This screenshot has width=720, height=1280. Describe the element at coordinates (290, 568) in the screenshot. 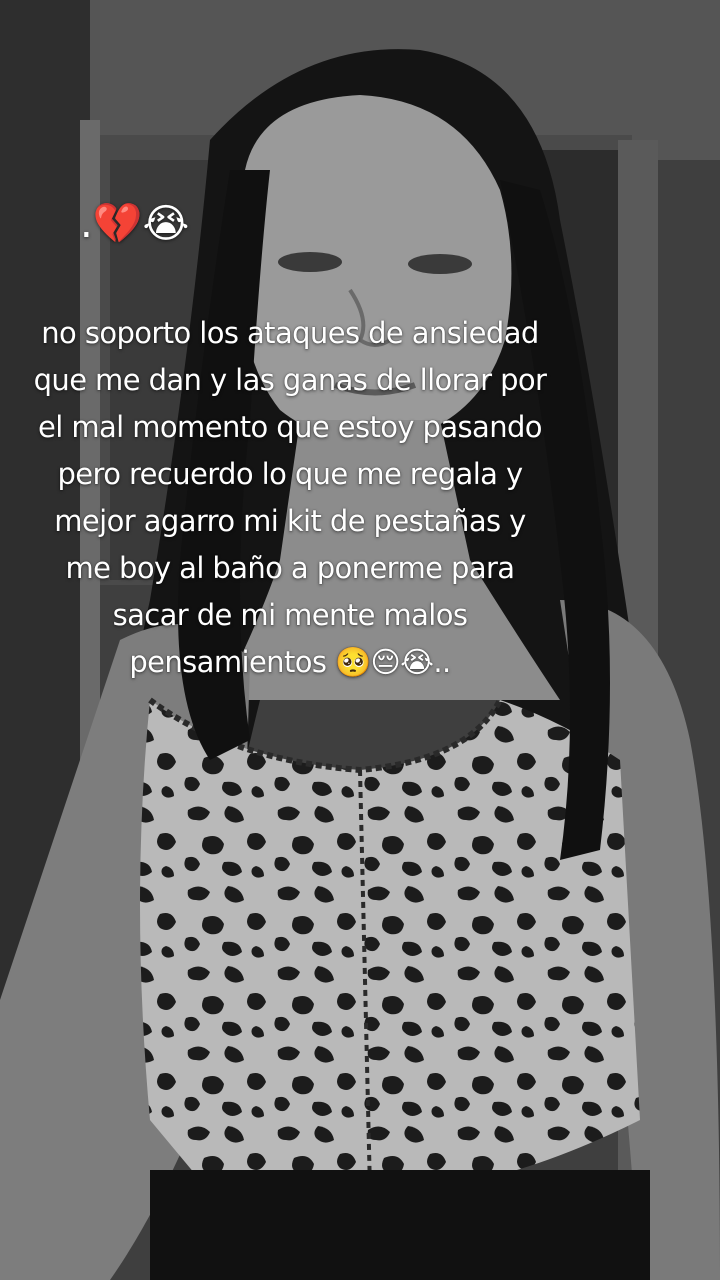

I see `caption-line: me boy al baño a ponerme para` at that location.